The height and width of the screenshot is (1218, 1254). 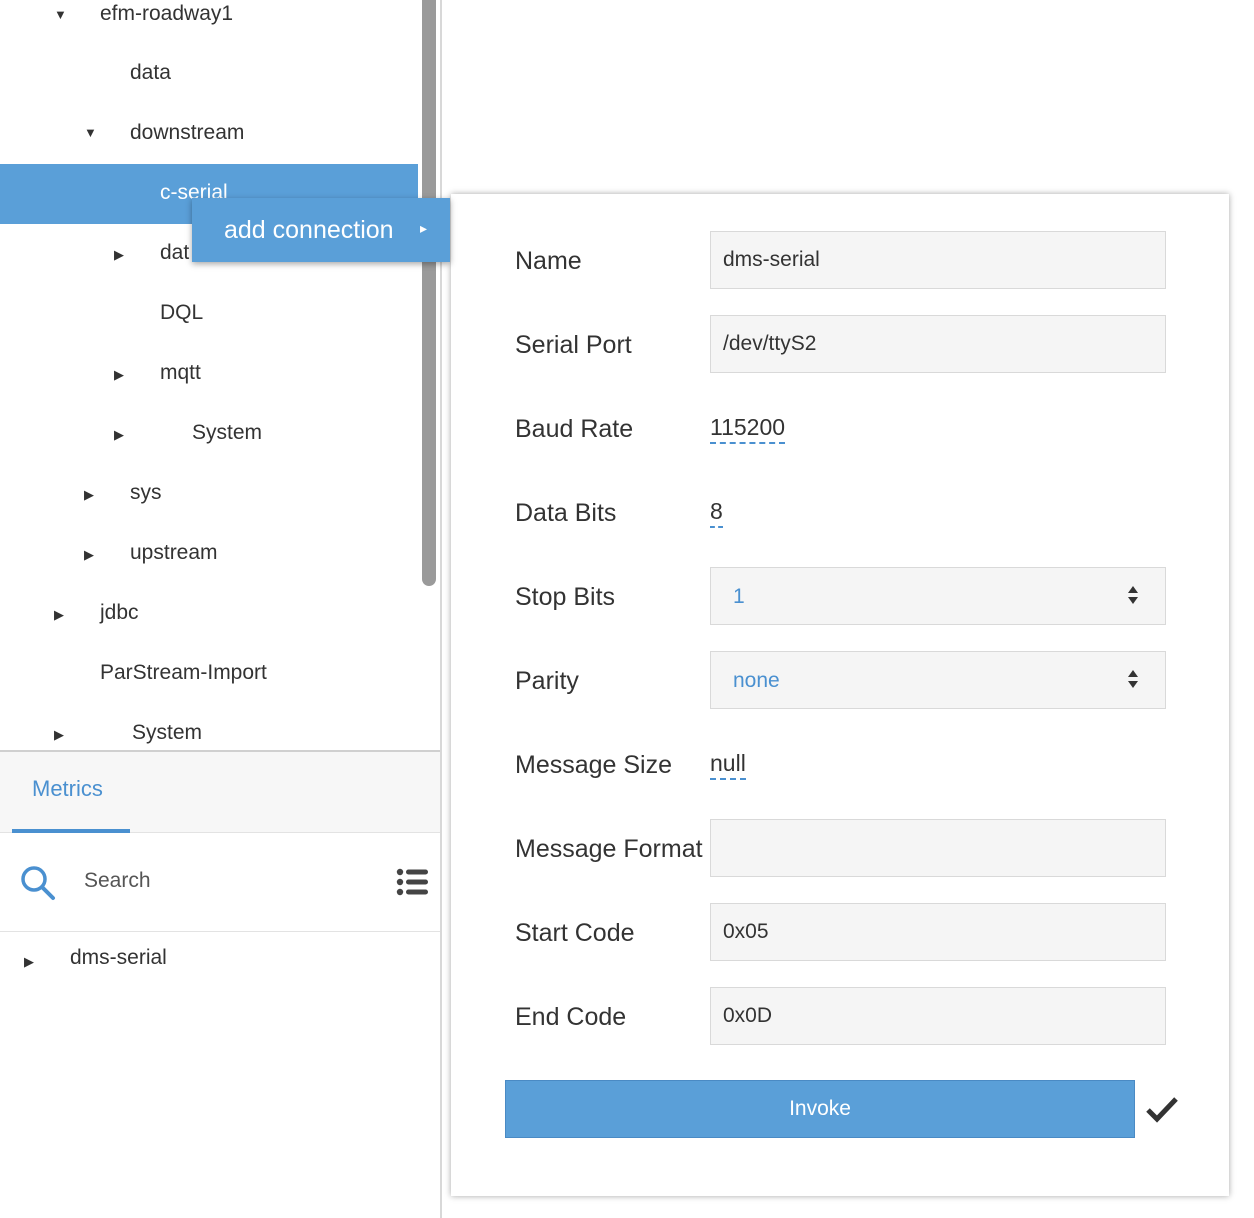 I want to click on start-code-label: Start Code, so click(x=575, y=933).